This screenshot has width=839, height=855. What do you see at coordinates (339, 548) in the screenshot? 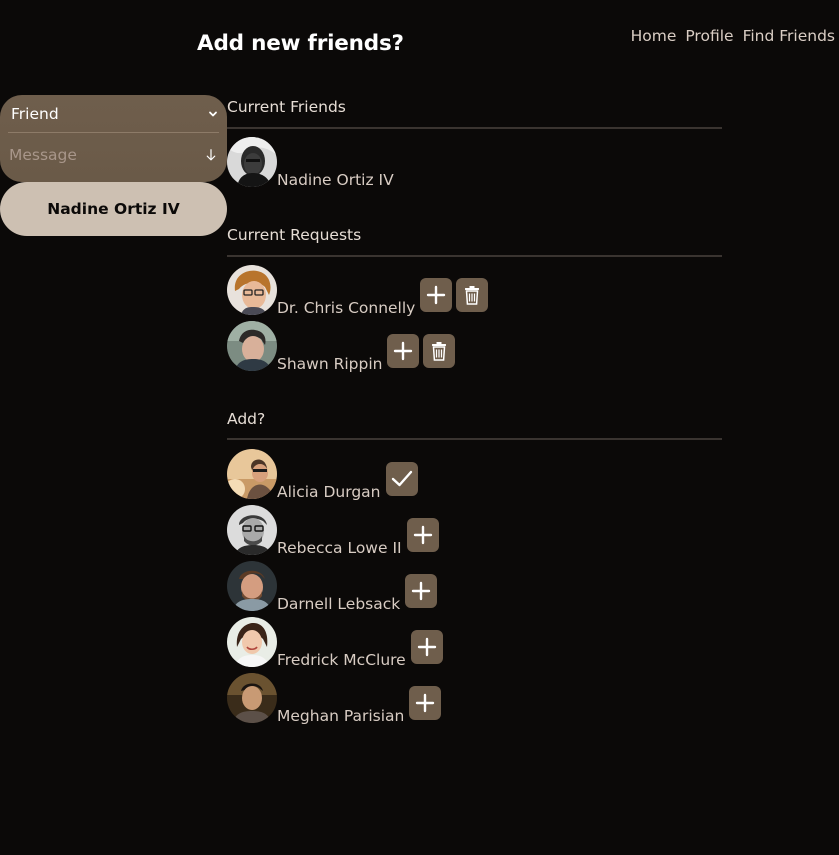
I see `suggestion-name: Rebecca Lowe II` at bounding box center [339, 548].